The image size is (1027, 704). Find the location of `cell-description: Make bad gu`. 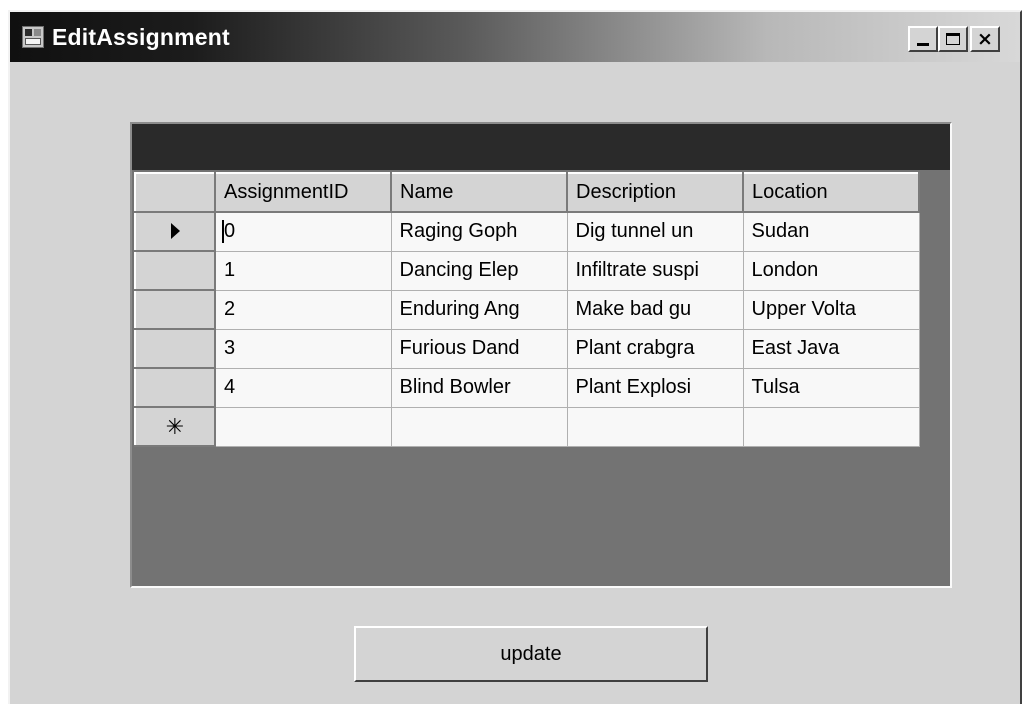

cell-description: Make bad gu is located at coordinates (655, 310).